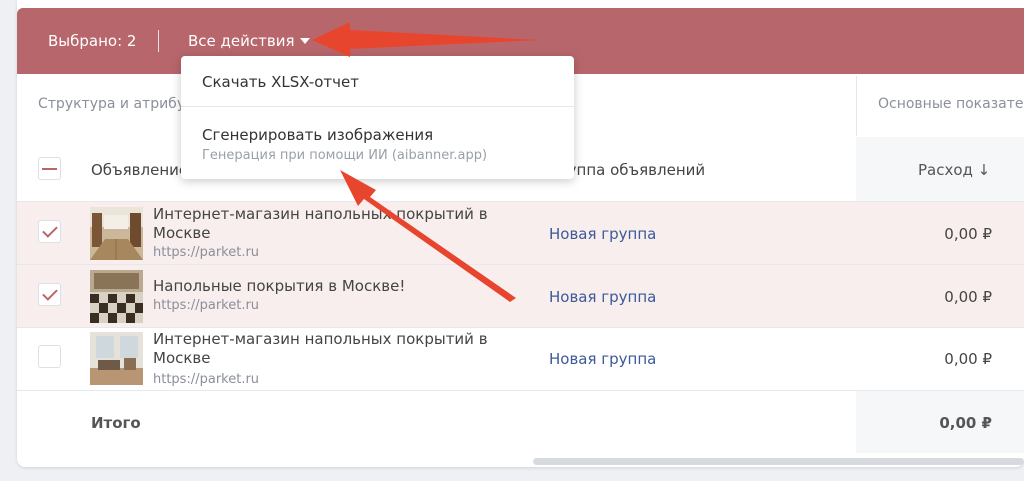 The height and width of the screenshot is (481, 1024). I want to click on header-spend-sort: Расход ↓, so click(954, 170).